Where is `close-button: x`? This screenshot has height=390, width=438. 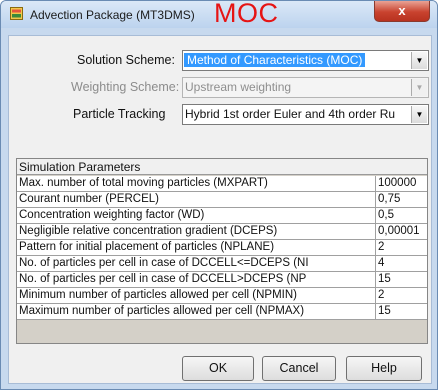
close-button: x is located at coordinates (402, 11).